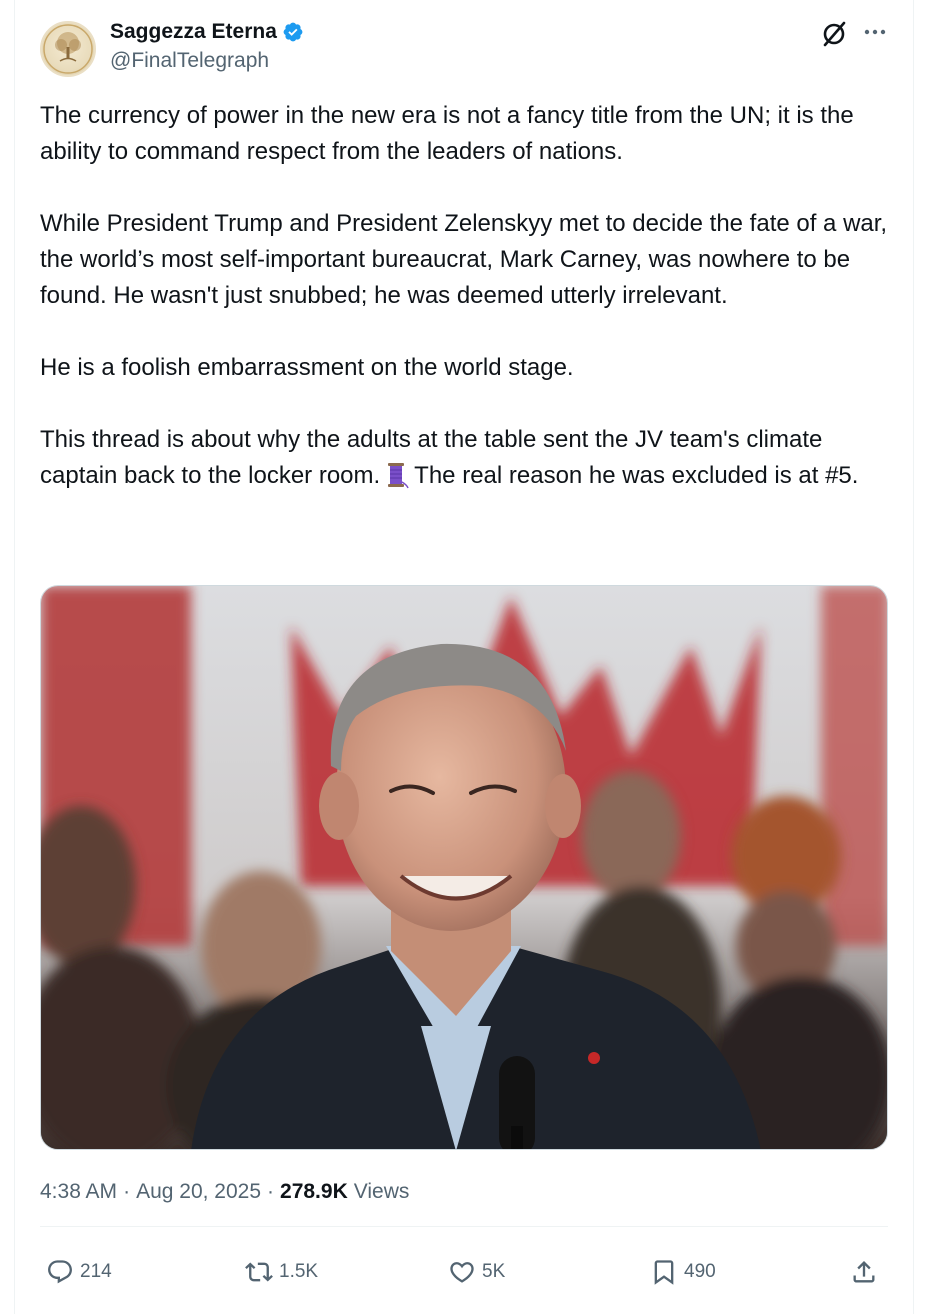  What do you see at coordinates (96, 1271) in the screenshot?
I see `reply-count: 214` at bounding box center [96, 1271].